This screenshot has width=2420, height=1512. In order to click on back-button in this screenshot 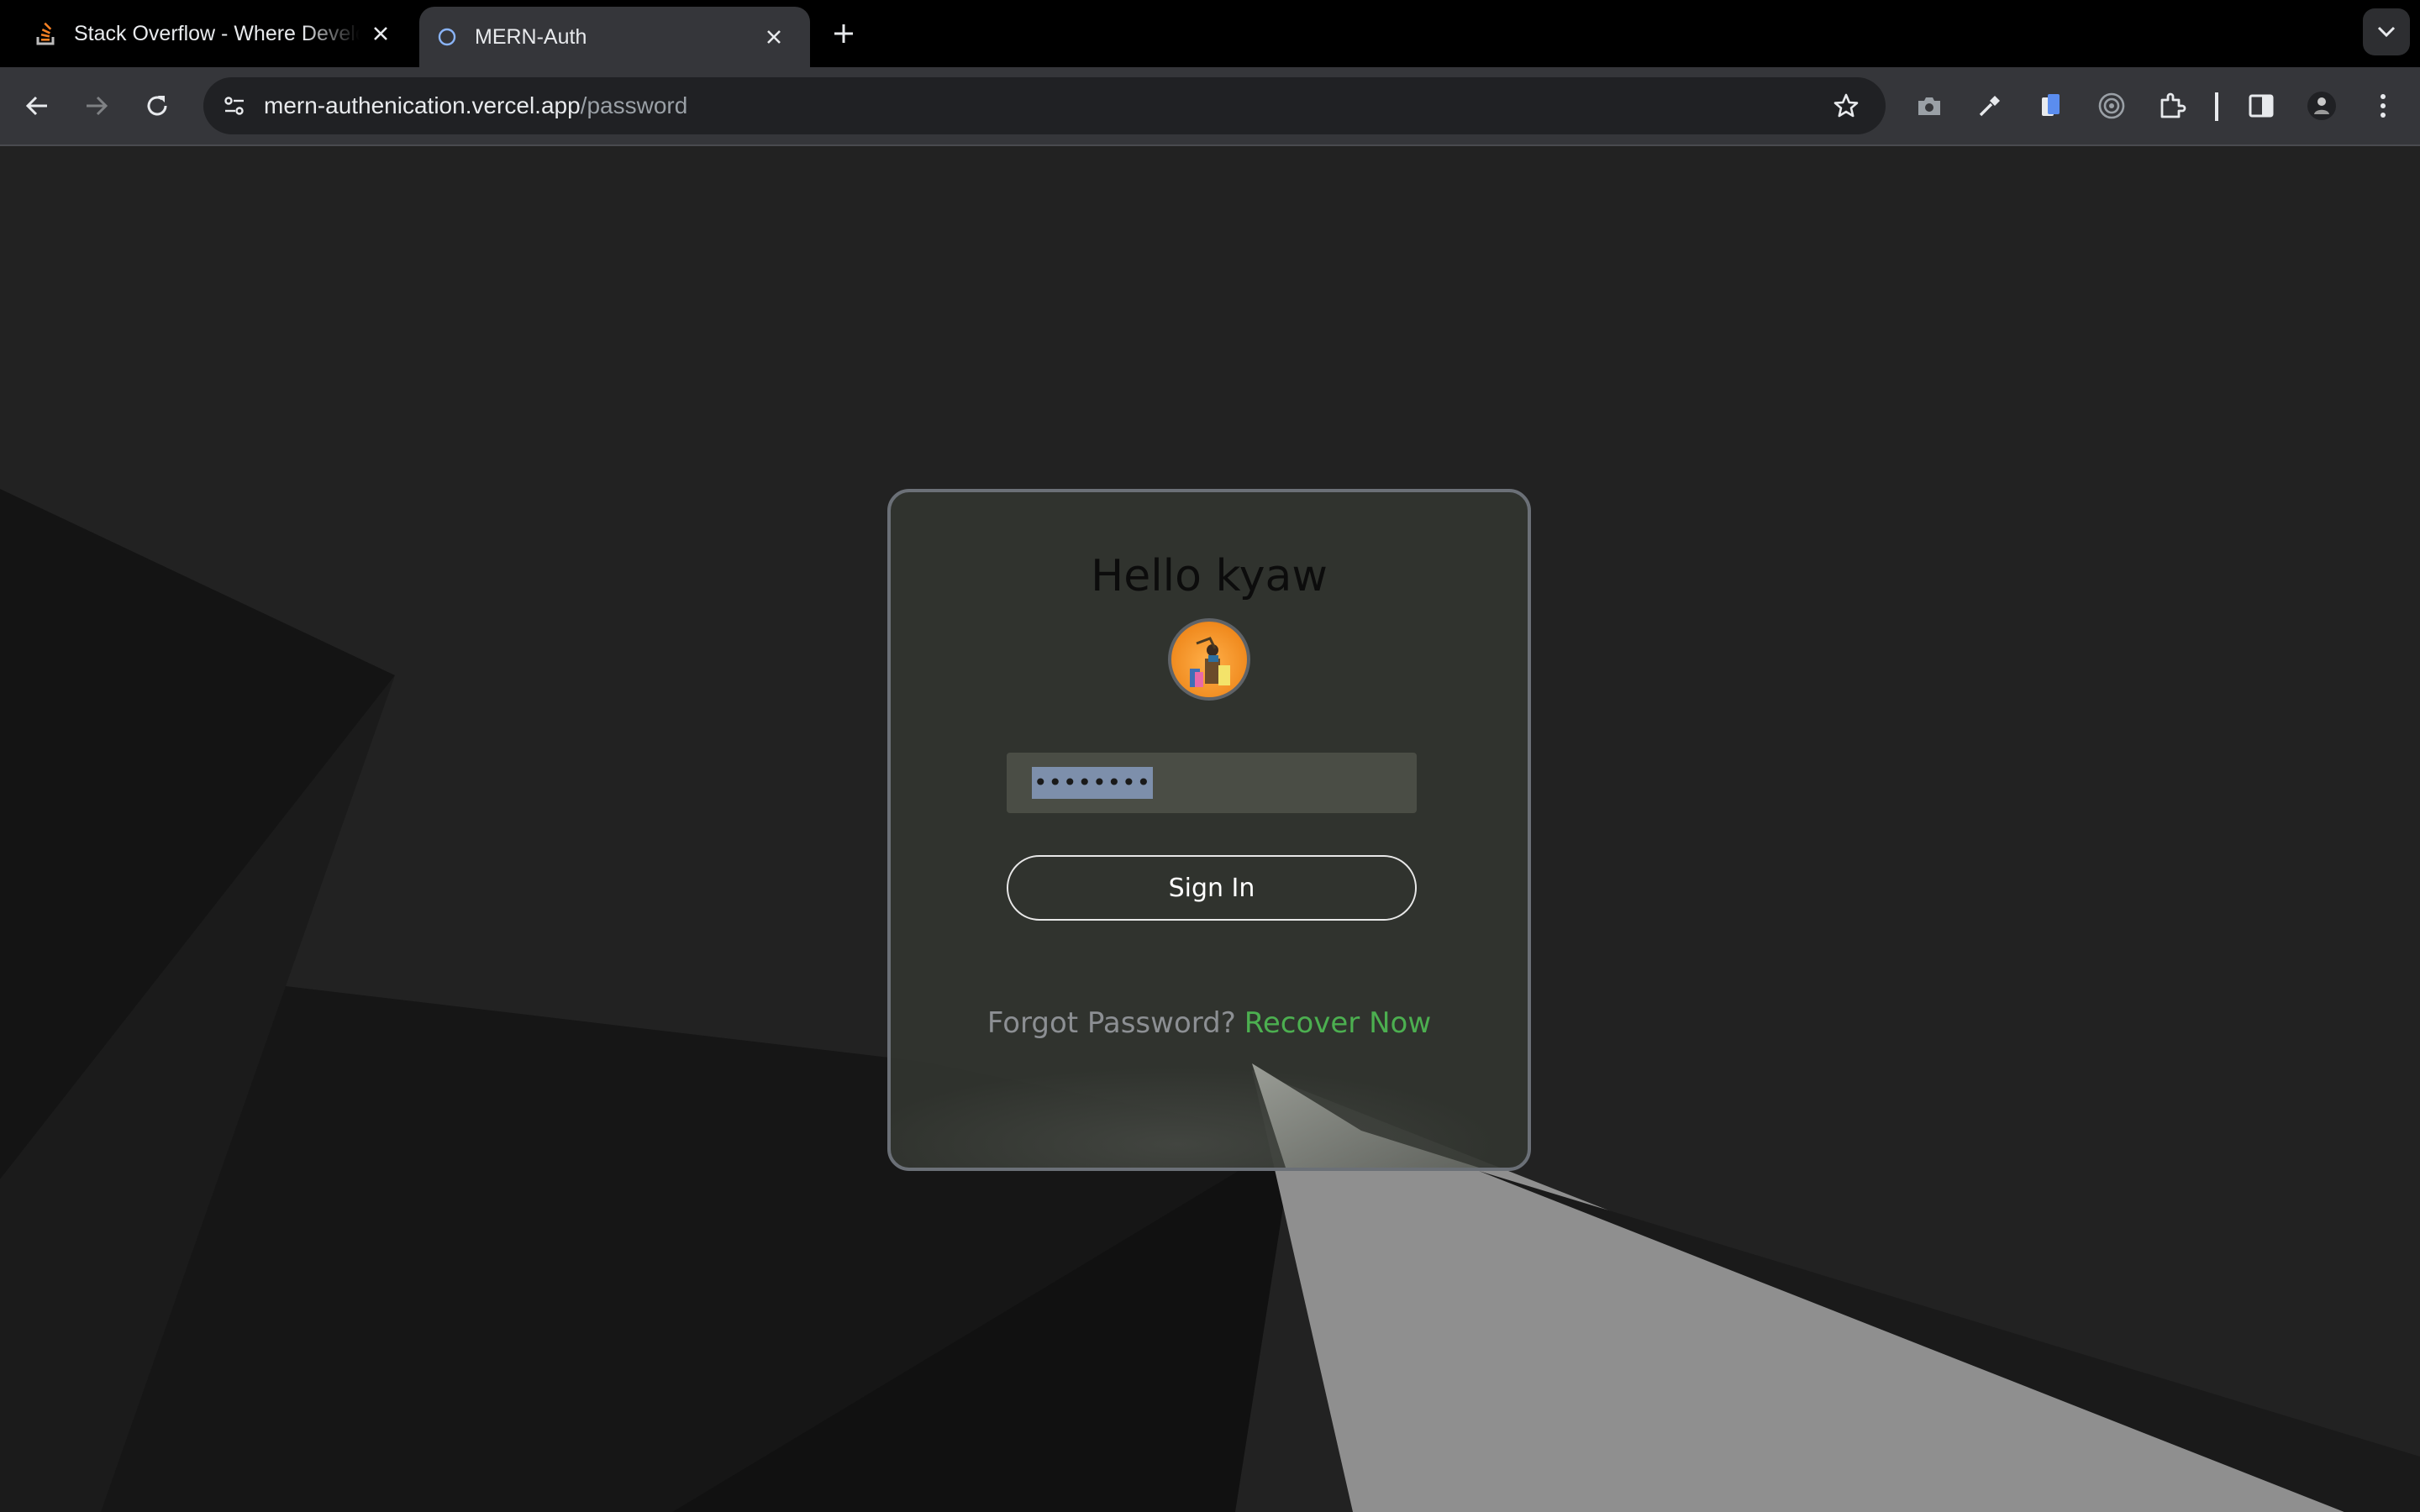, I will do `click(37, 106)`.